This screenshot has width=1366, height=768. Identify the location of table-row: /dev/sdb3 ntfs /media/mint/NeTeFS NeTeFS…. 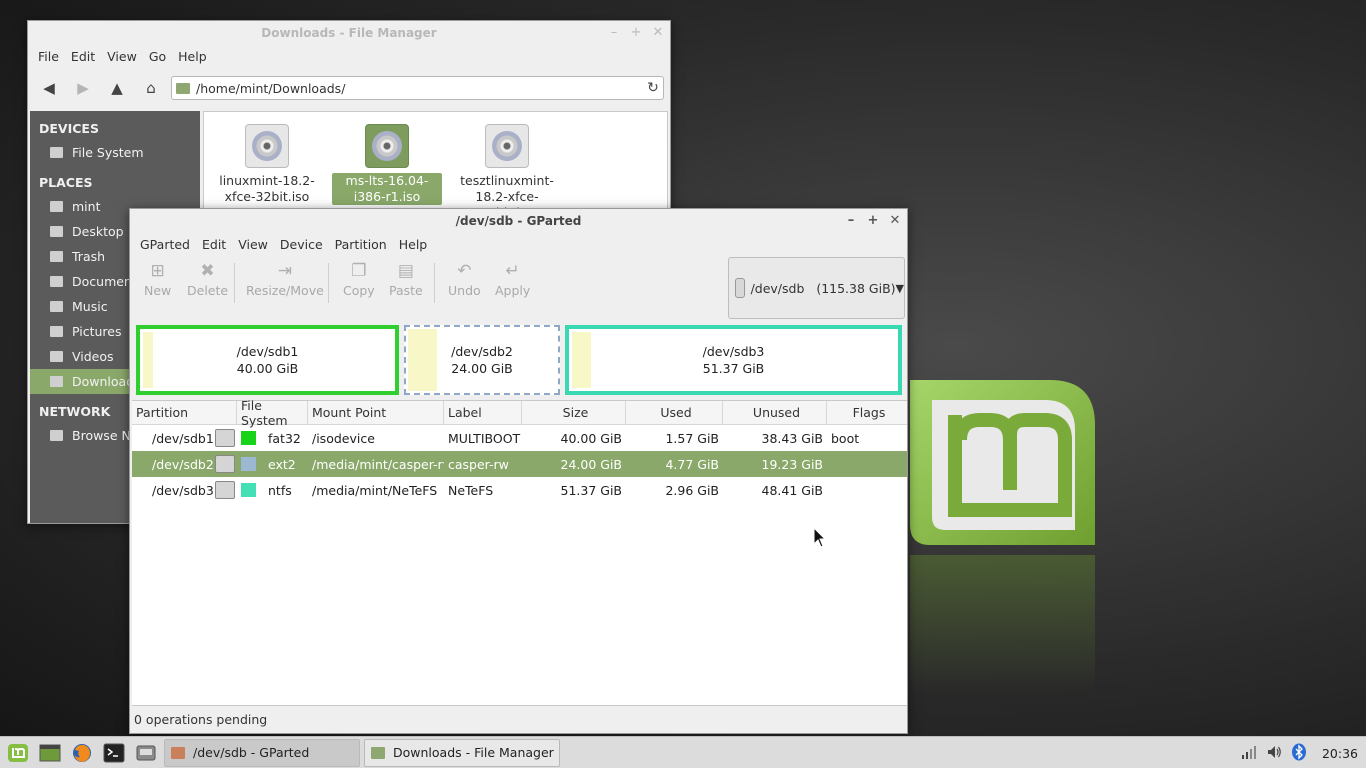
(519, 490).